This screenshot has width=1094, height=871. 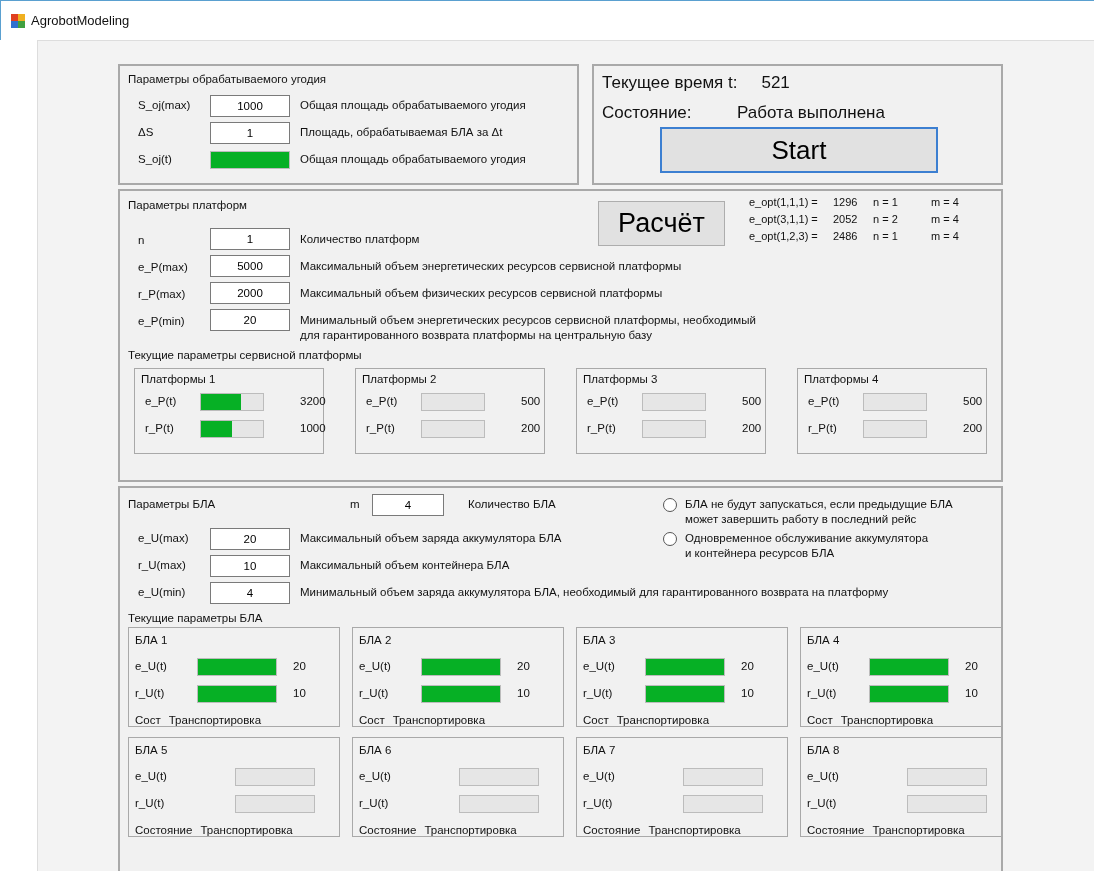 I want to click on field-label: ΔS, so click(x=146, y=133).